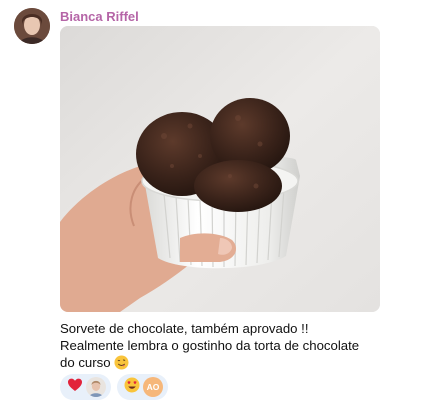  Describe the element at coordinates (184, 328) in the screenshot. I see `message-line: Sorvete de chocolate, também aprovado !!` at that location.